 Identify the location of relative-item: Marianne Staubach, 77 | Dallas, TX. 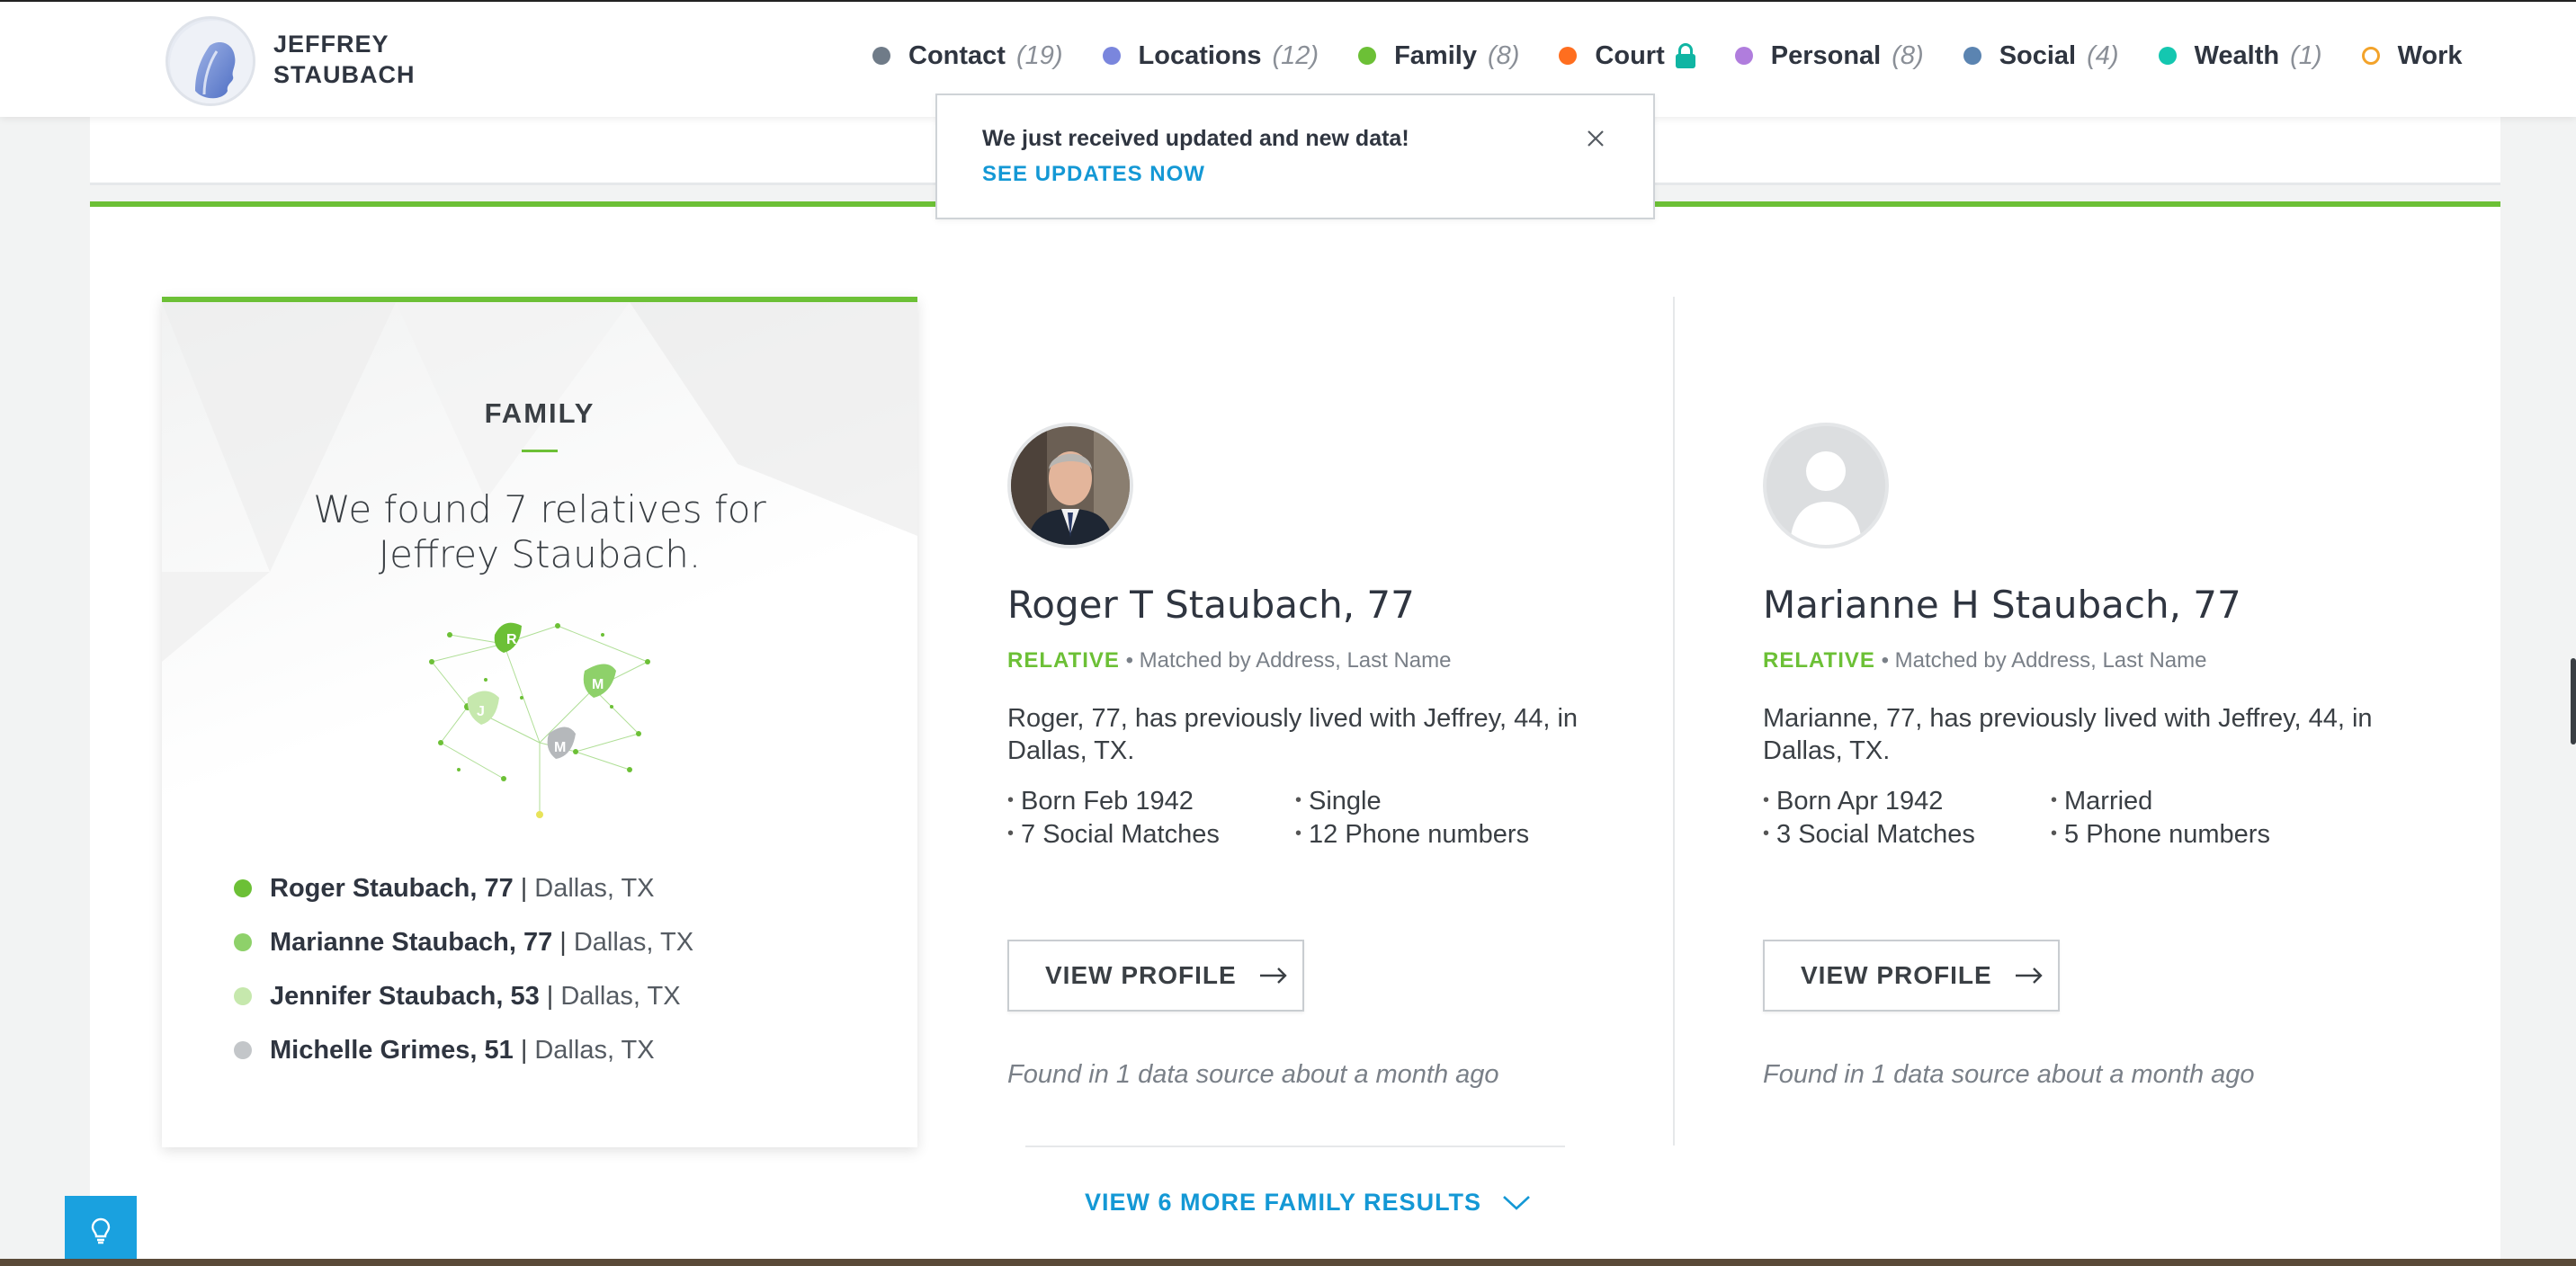
(464, 942).